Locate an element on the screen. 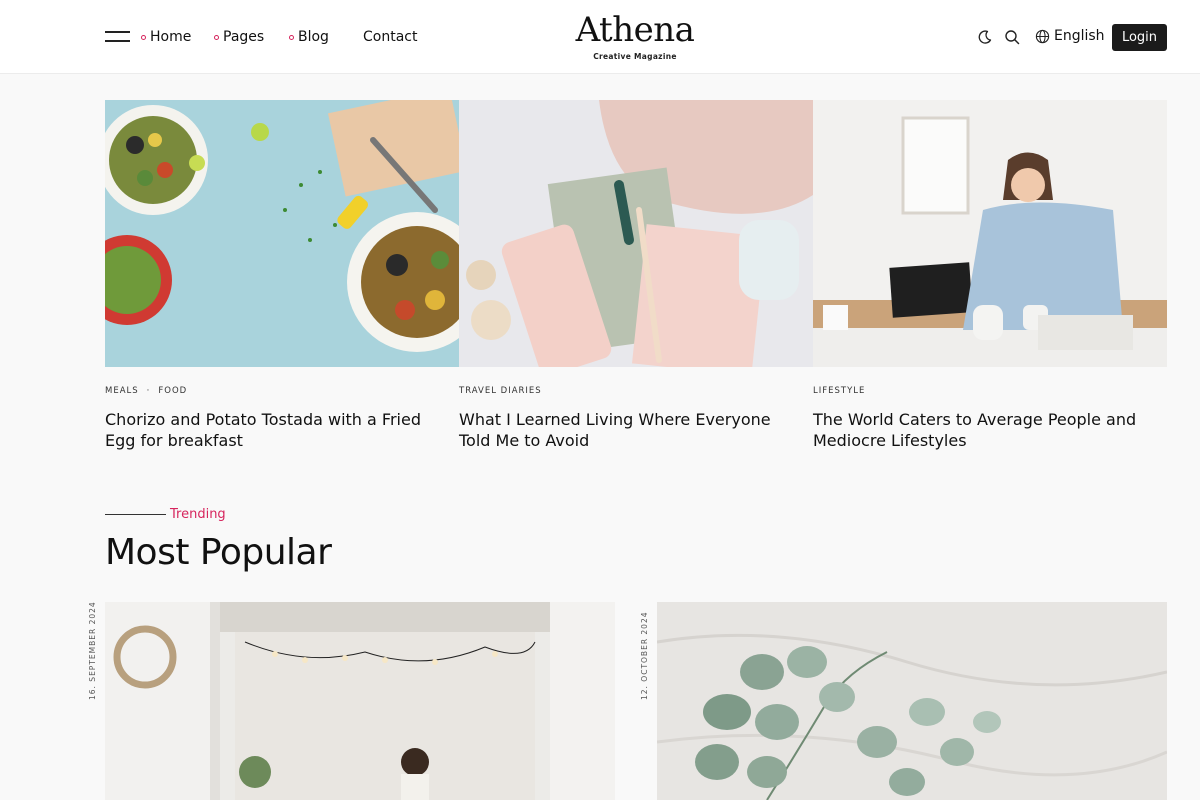  site-logo: Athena Creative Magazine is located at coordinates (635, 35).